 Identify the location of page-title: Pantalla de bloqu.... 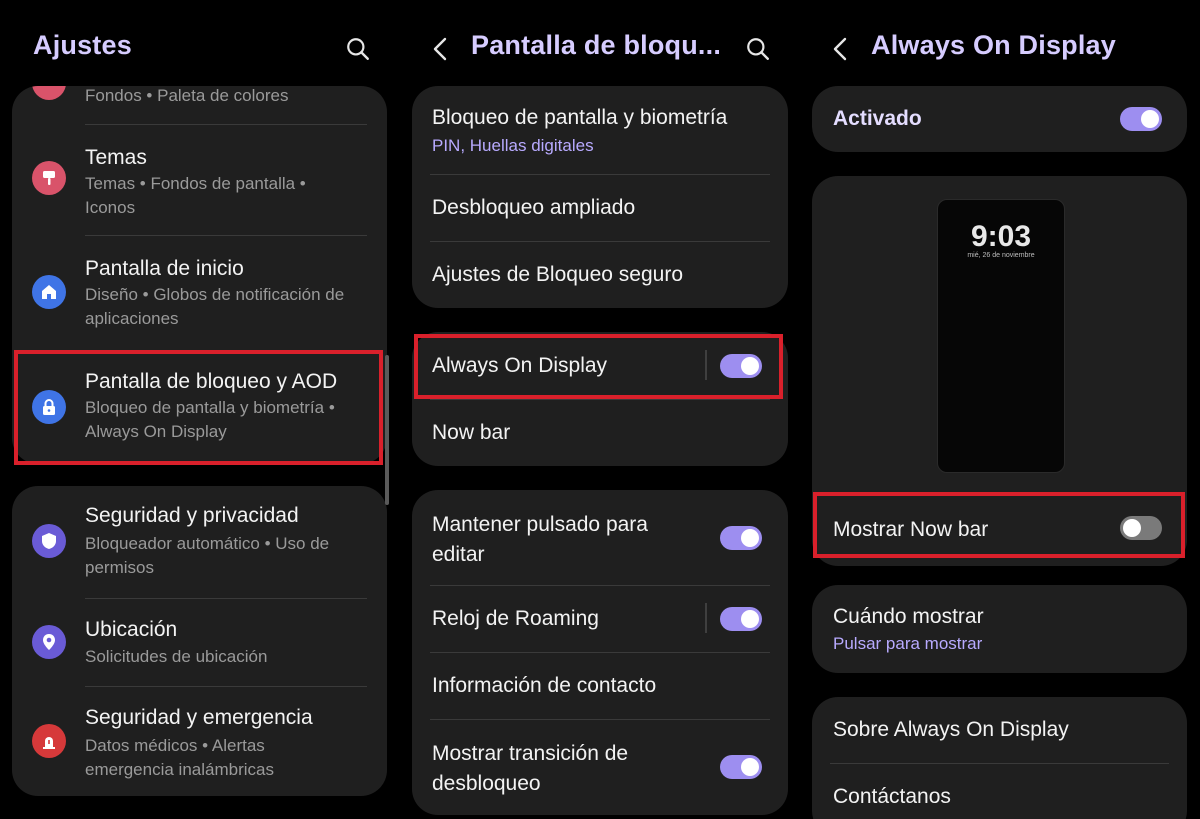
(596, 45).